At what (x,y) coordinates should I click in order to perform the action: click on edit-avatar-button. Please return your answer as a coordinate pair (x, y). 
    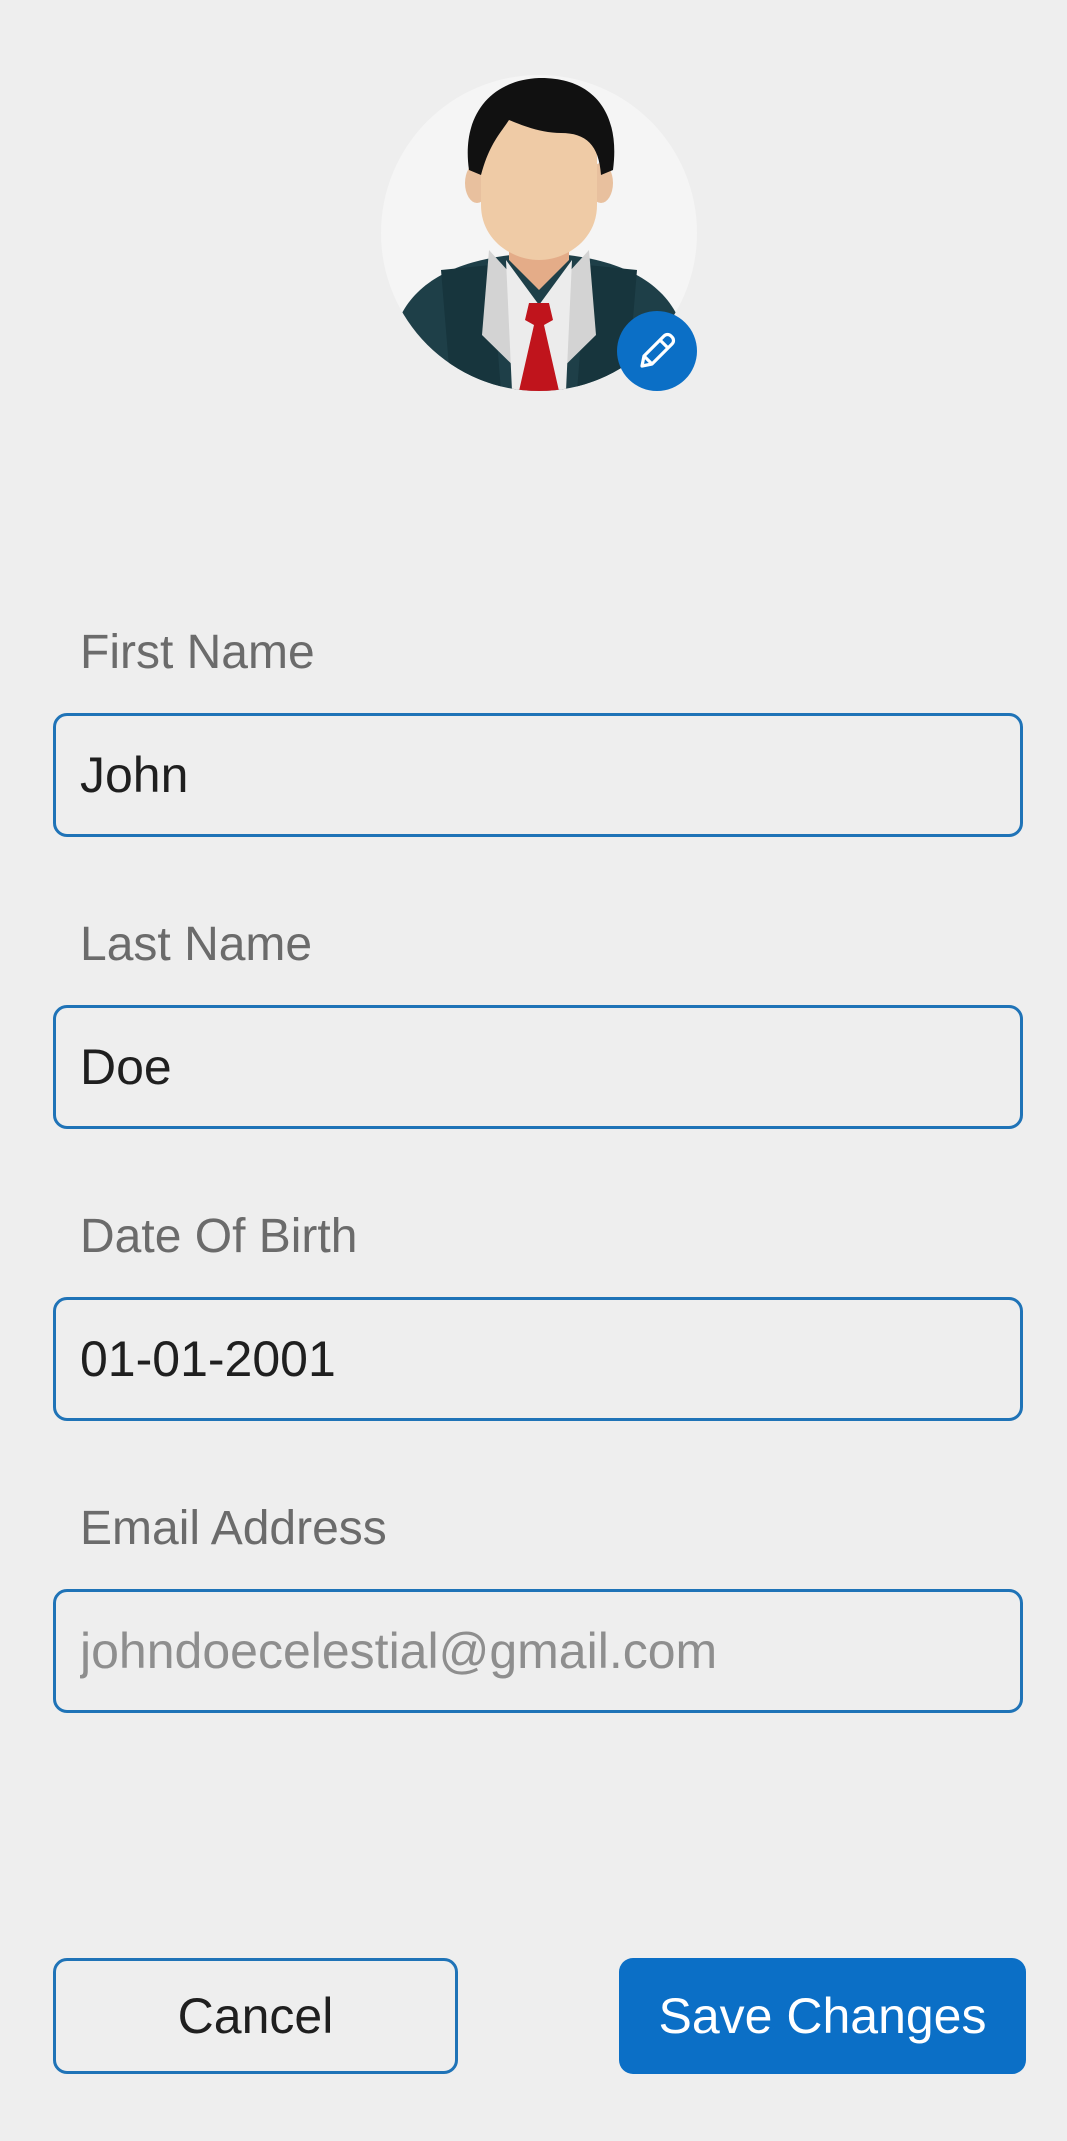
    Looking at the image, I should click on (657, 351).